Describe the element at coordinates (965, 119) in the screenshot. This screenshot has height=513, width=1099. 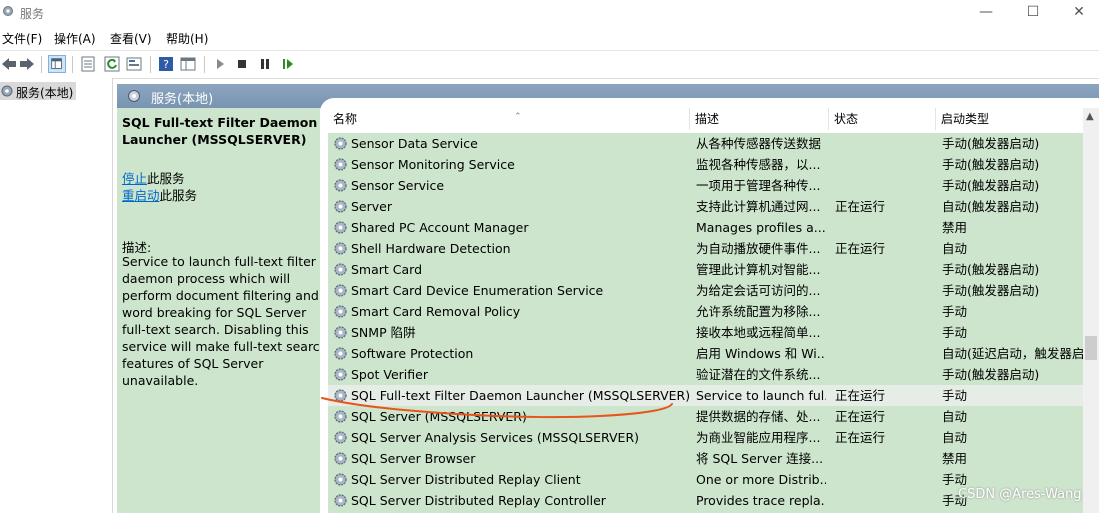
I see `column-startup-label: 启动类型` at that location.